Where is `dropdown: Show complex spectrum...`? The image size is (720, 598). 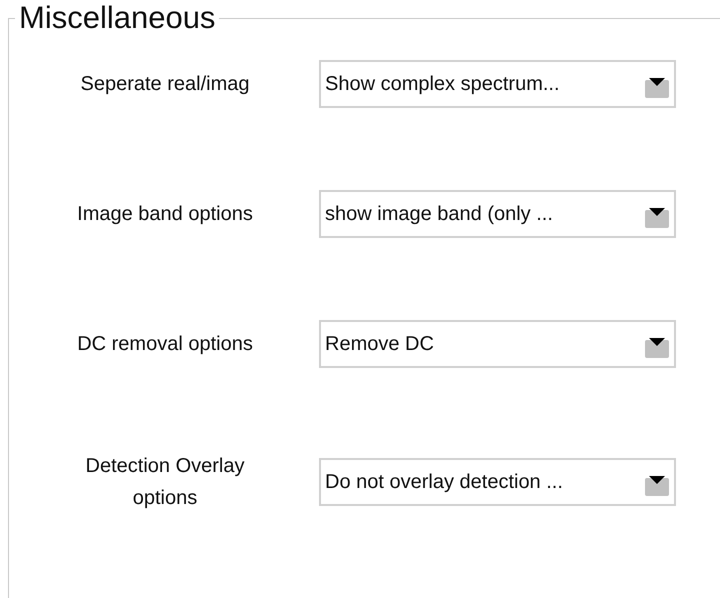
dropdown: Show complex spectrum... is located at coordinates (497, 84).